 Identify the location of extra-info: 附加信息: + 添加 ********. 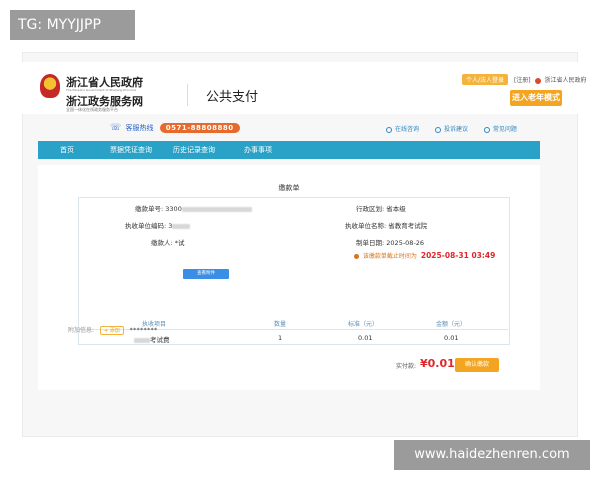
(113, 330).